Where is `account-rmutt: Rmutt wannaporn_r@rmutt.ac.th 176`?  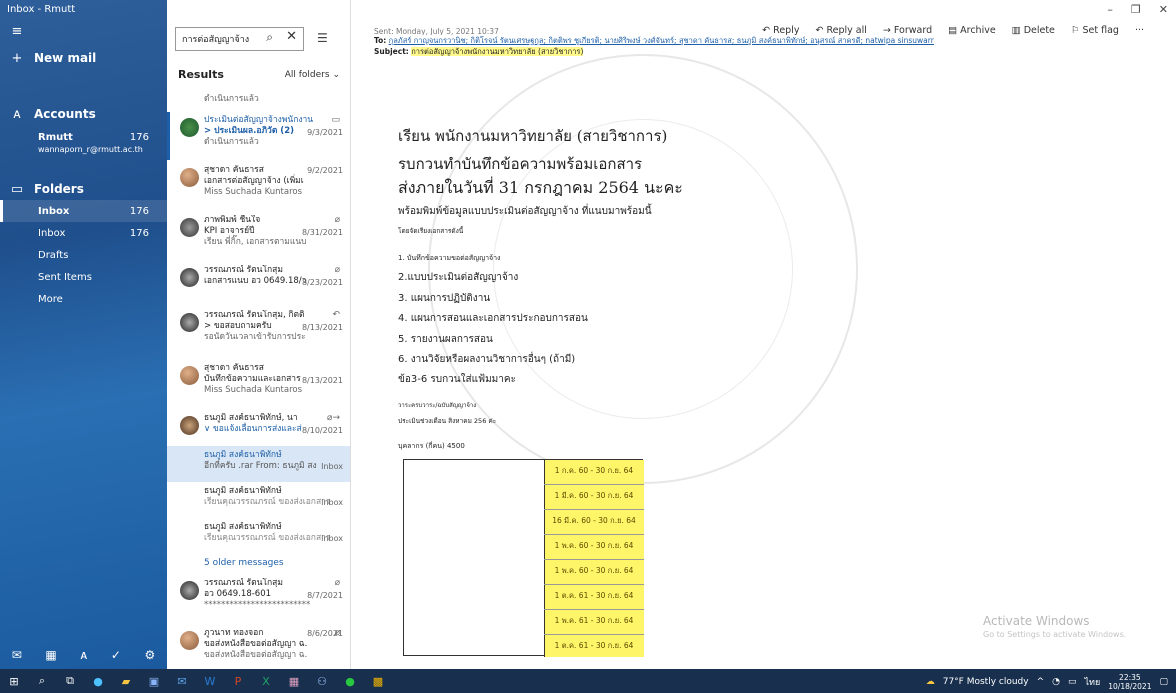
account-rmutt: Rmutt wannaporn_r@rmutt.ac.th 176 is located at coordinates (83, 145).